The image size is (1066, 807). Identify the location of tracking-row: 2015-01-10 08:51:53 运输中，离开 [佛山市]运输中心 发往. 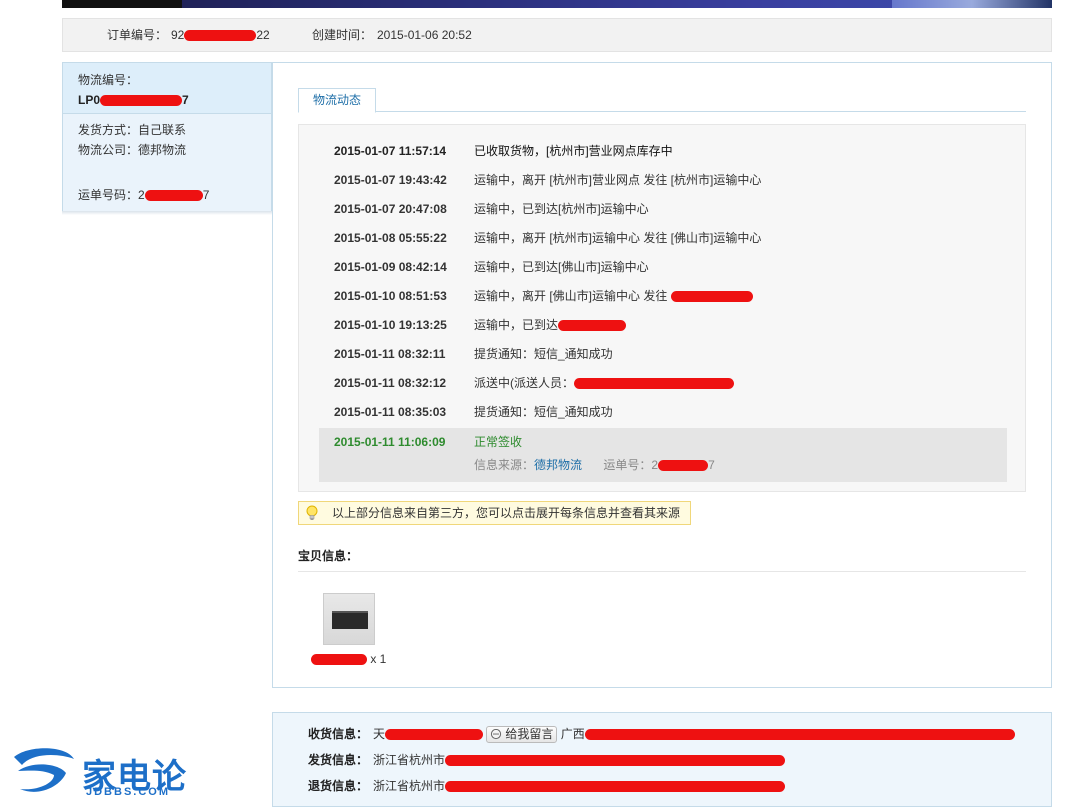
(663, 296).